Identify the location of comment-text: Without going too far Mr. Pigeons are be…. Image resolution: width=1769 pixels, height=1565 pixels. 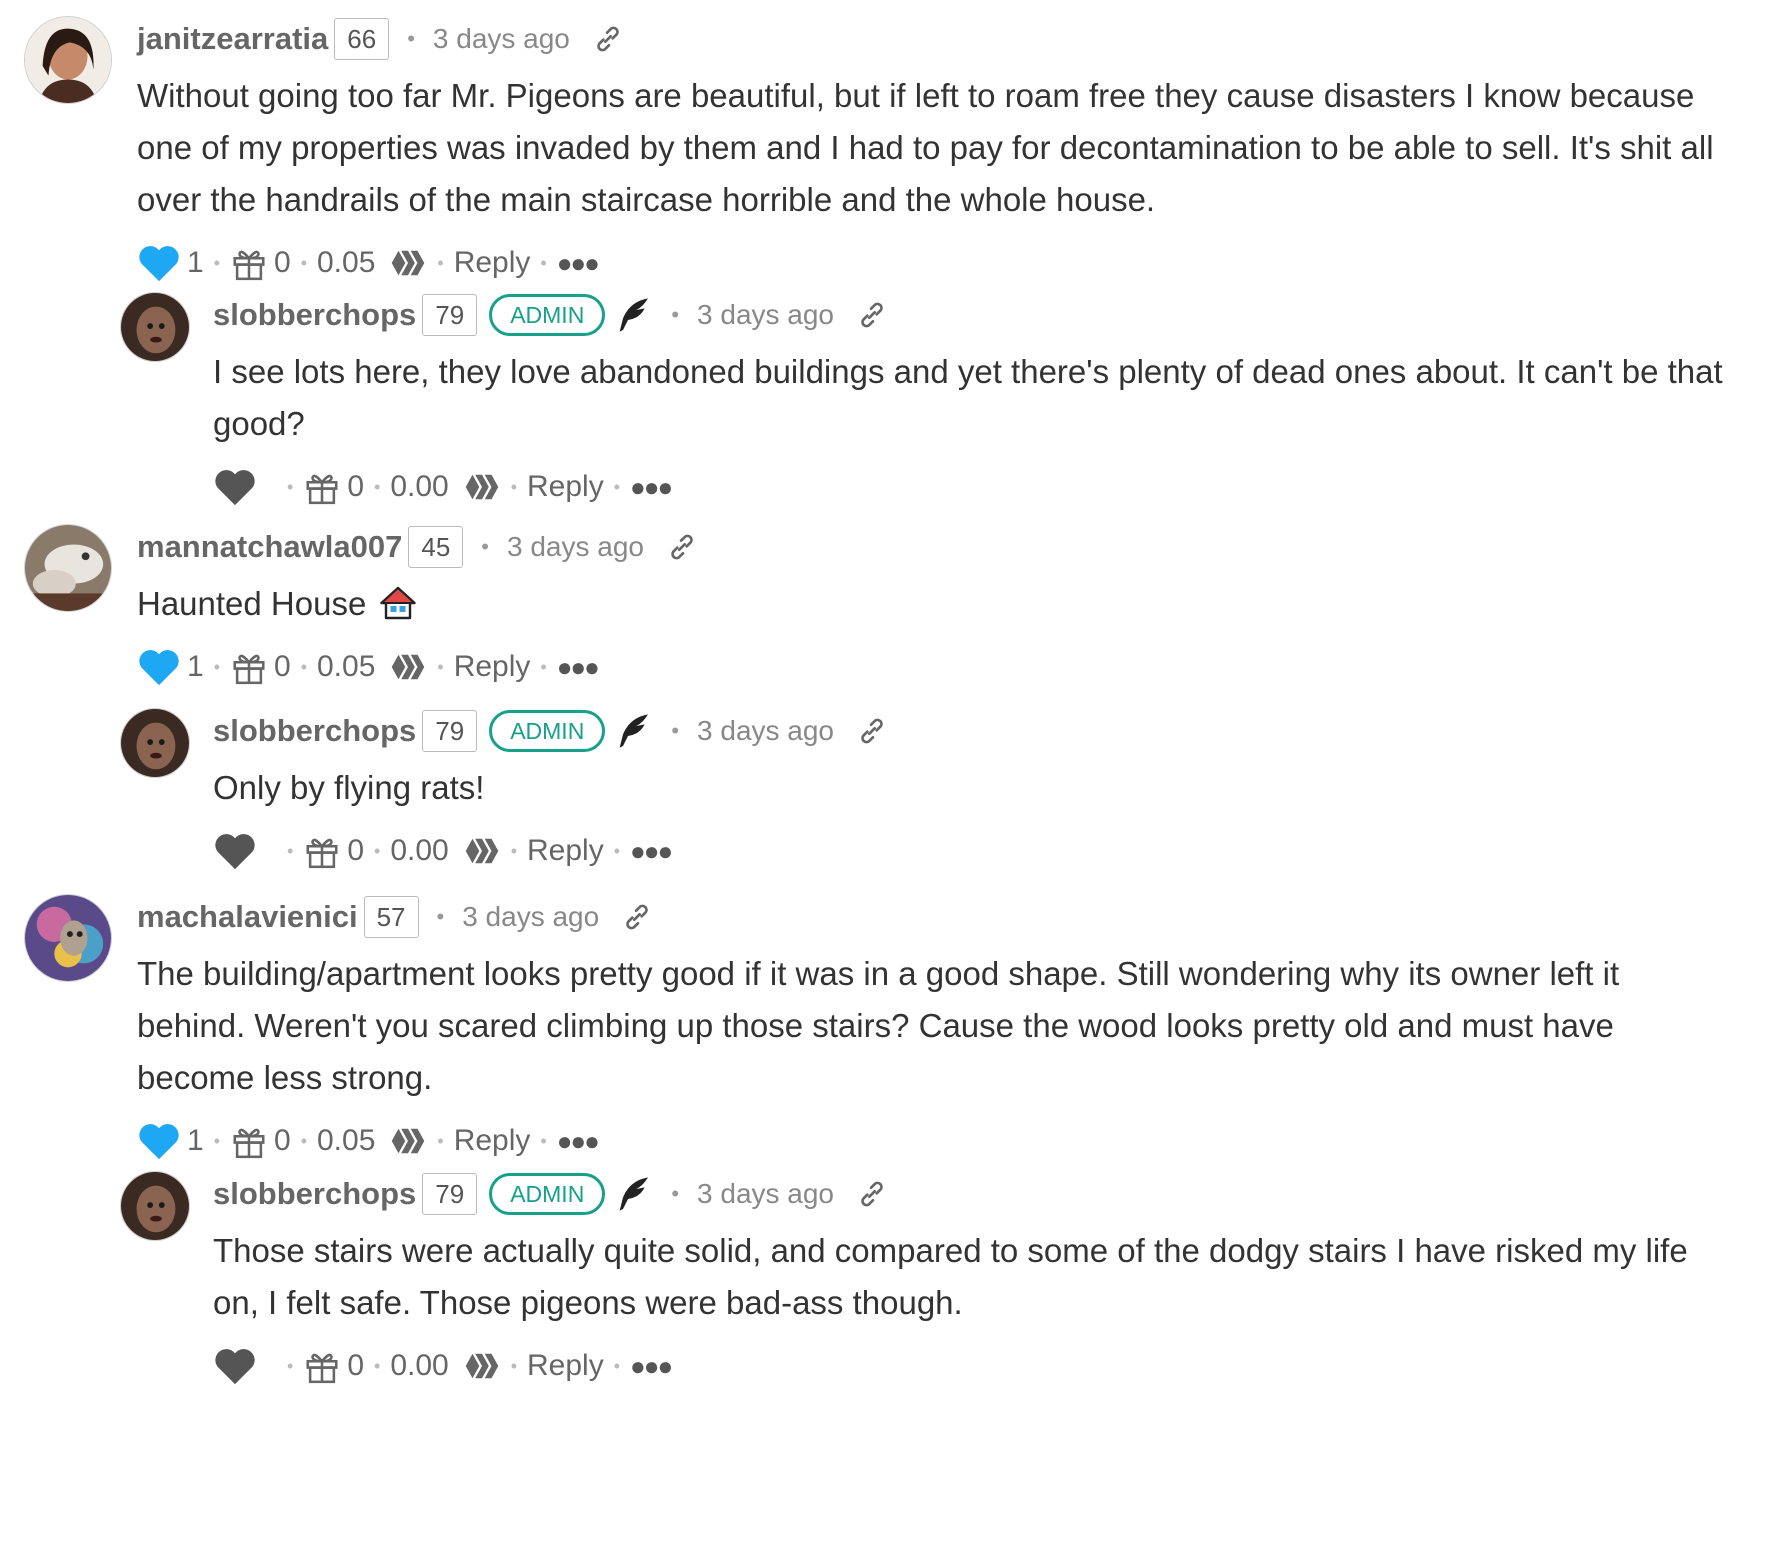
(925, 147).